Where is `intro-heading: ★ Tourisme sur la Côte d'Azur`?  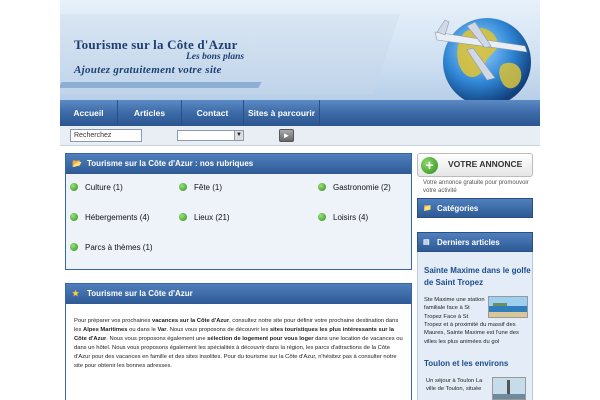
intro-heading: ★ Tourisme sur la Côte d'Azur is located at coordinates (238, 294).